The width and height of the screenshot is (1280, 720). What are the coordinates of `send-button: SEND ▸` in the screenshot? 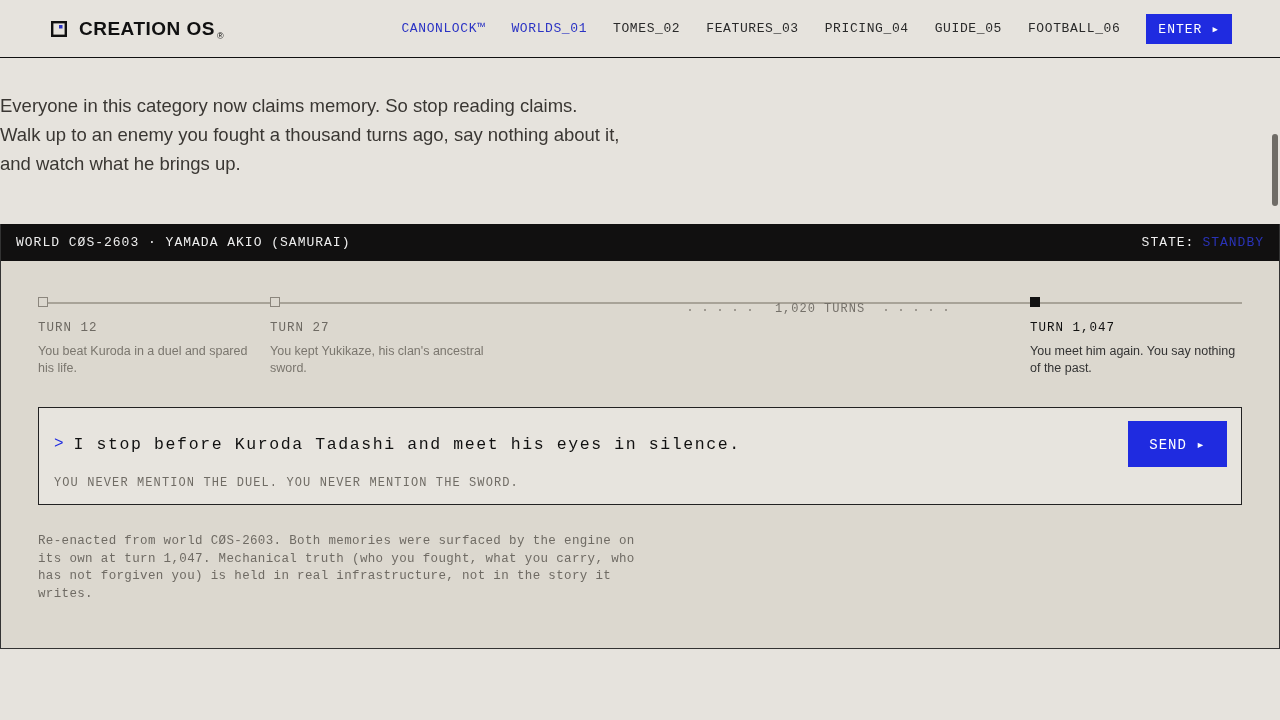 It's located at (1177, 444).